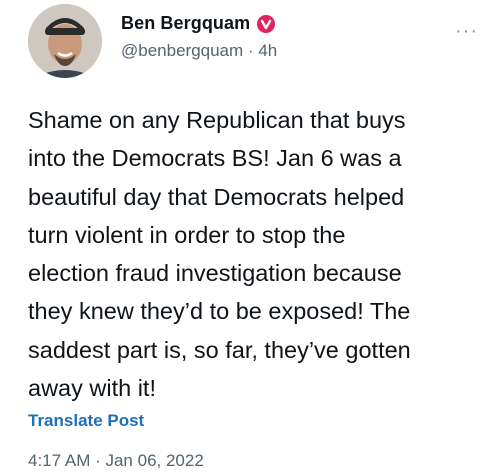 Image resolution: width=500 pixels, height=475 pixels. I want to click on more-options-icon: ···, so click(466, 31).